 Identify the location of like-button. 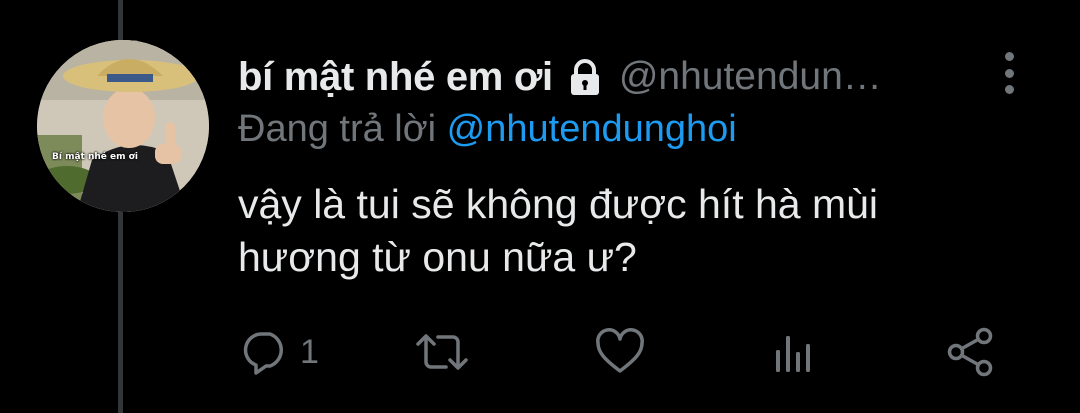
(620, 352).